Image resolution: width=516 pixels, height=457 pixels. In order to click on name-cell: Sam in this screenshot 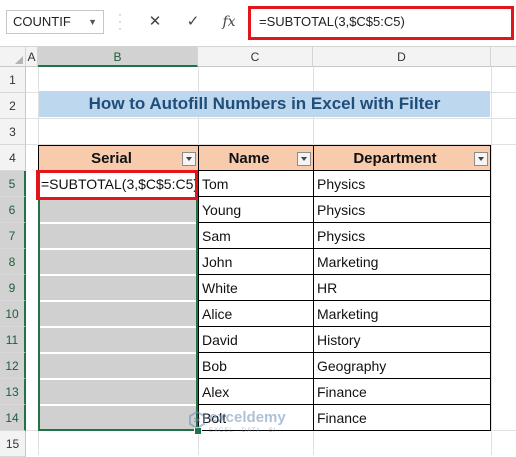, I will do `click(256, 236)`.